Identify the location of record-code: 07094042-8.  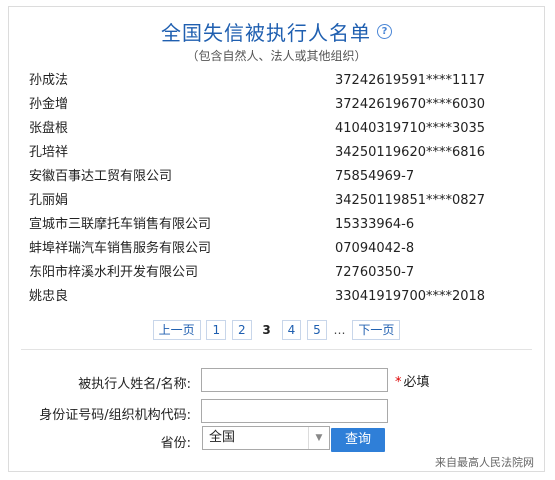
(375, 248).